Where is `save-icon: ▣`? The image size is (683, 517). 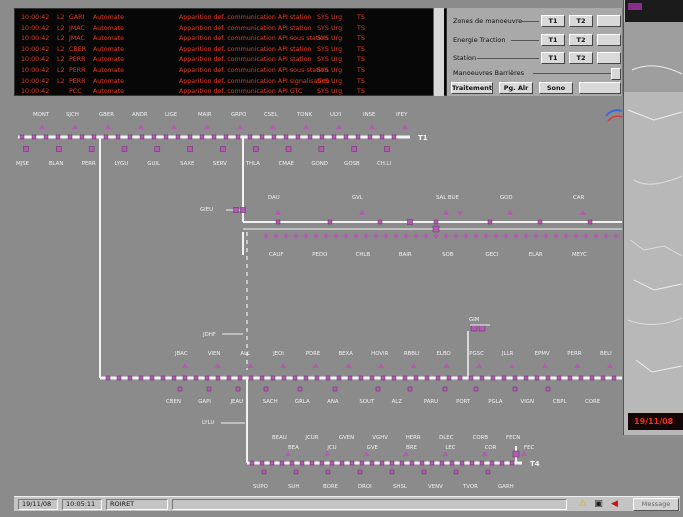 save-icon: ▣ is located at coordinates (598, 504).